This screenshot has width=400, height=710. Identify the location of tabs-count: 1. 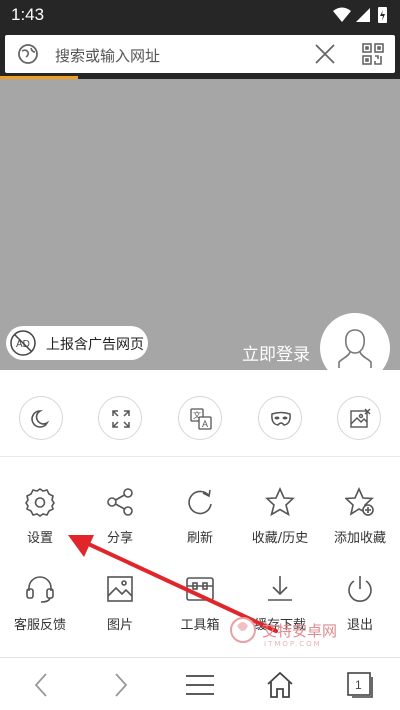
(358, 685).